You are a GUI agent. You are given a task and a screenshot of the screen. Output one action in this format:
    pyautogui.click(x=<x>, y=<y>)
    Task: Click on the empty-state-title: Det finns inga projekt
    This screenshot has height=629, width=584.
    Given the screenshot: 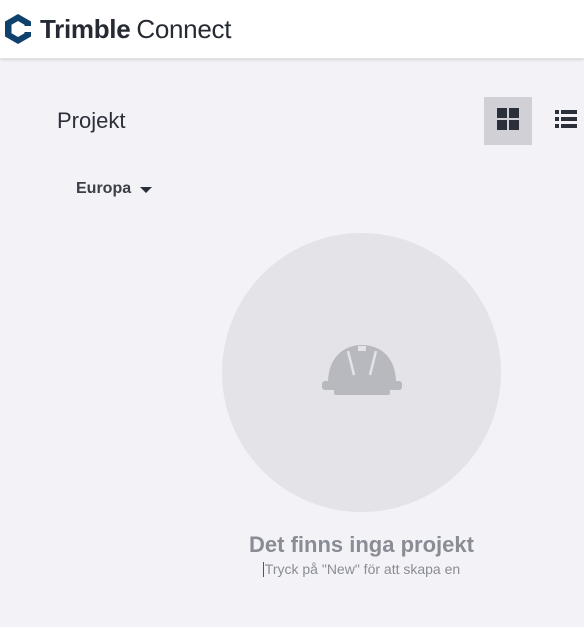 What is the action you would take?
    pyautogui.click(x=361, y=544)
    